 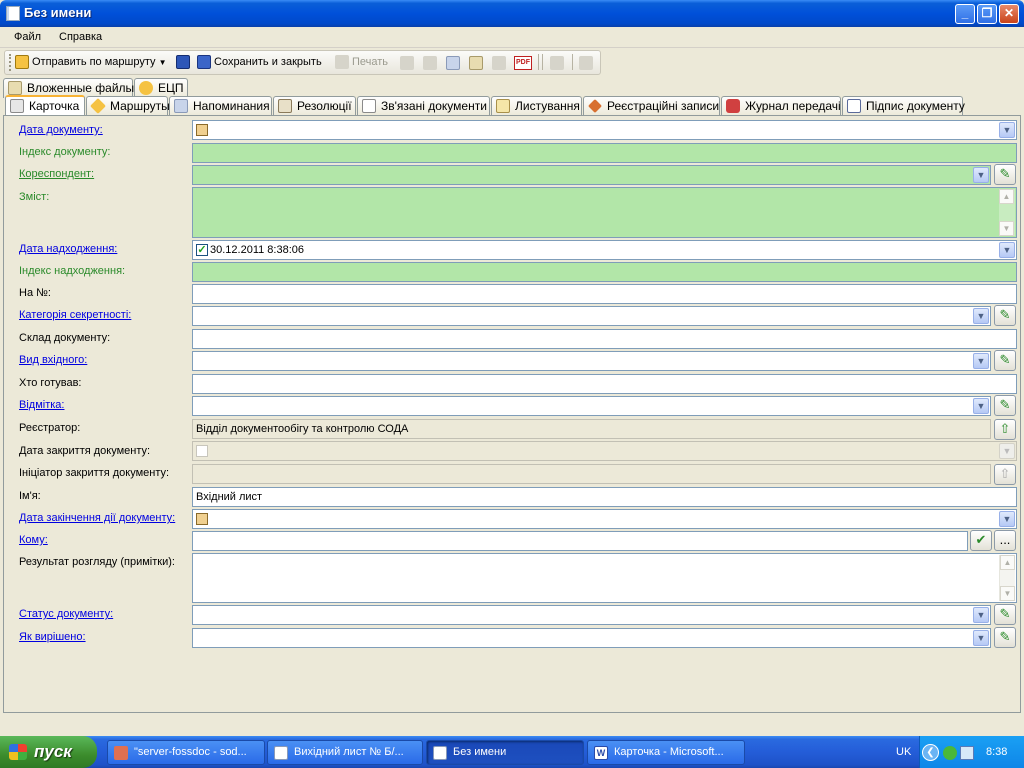 I want to click on doc-status-field: ▼, so click(x=591, y=615).